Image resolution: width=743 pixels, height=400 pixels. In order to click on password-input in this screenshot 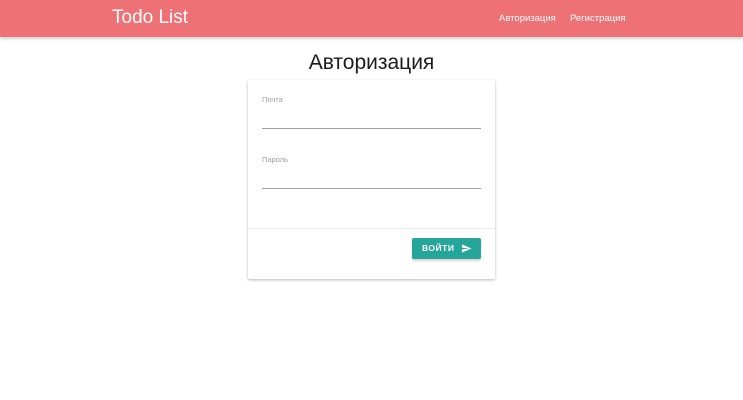, I will do `click(371, 177)`.